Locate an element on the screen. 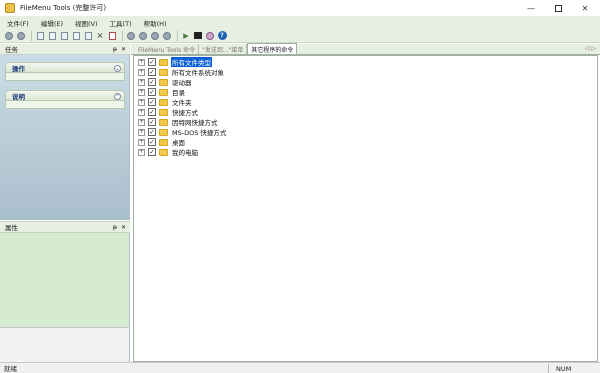 Image resolution: width=600 pixels, height=373 pixels. maximize-button is located at coordinates (558, 8).